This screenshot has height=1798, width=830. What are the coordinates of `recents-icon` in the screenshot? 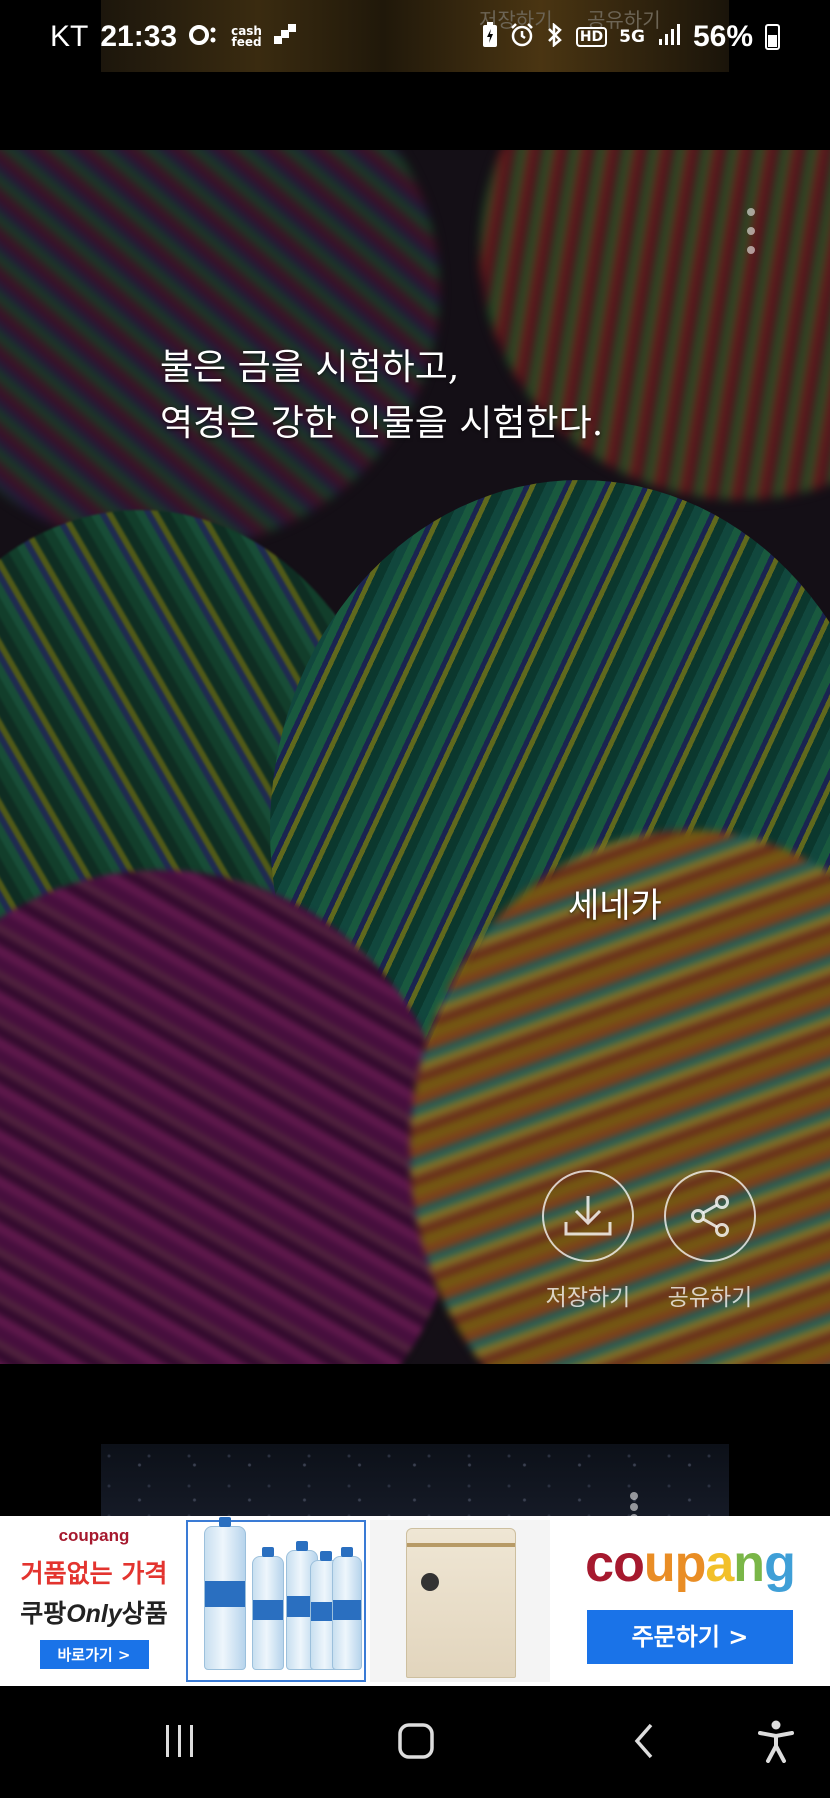 It's located at (179, 1741).